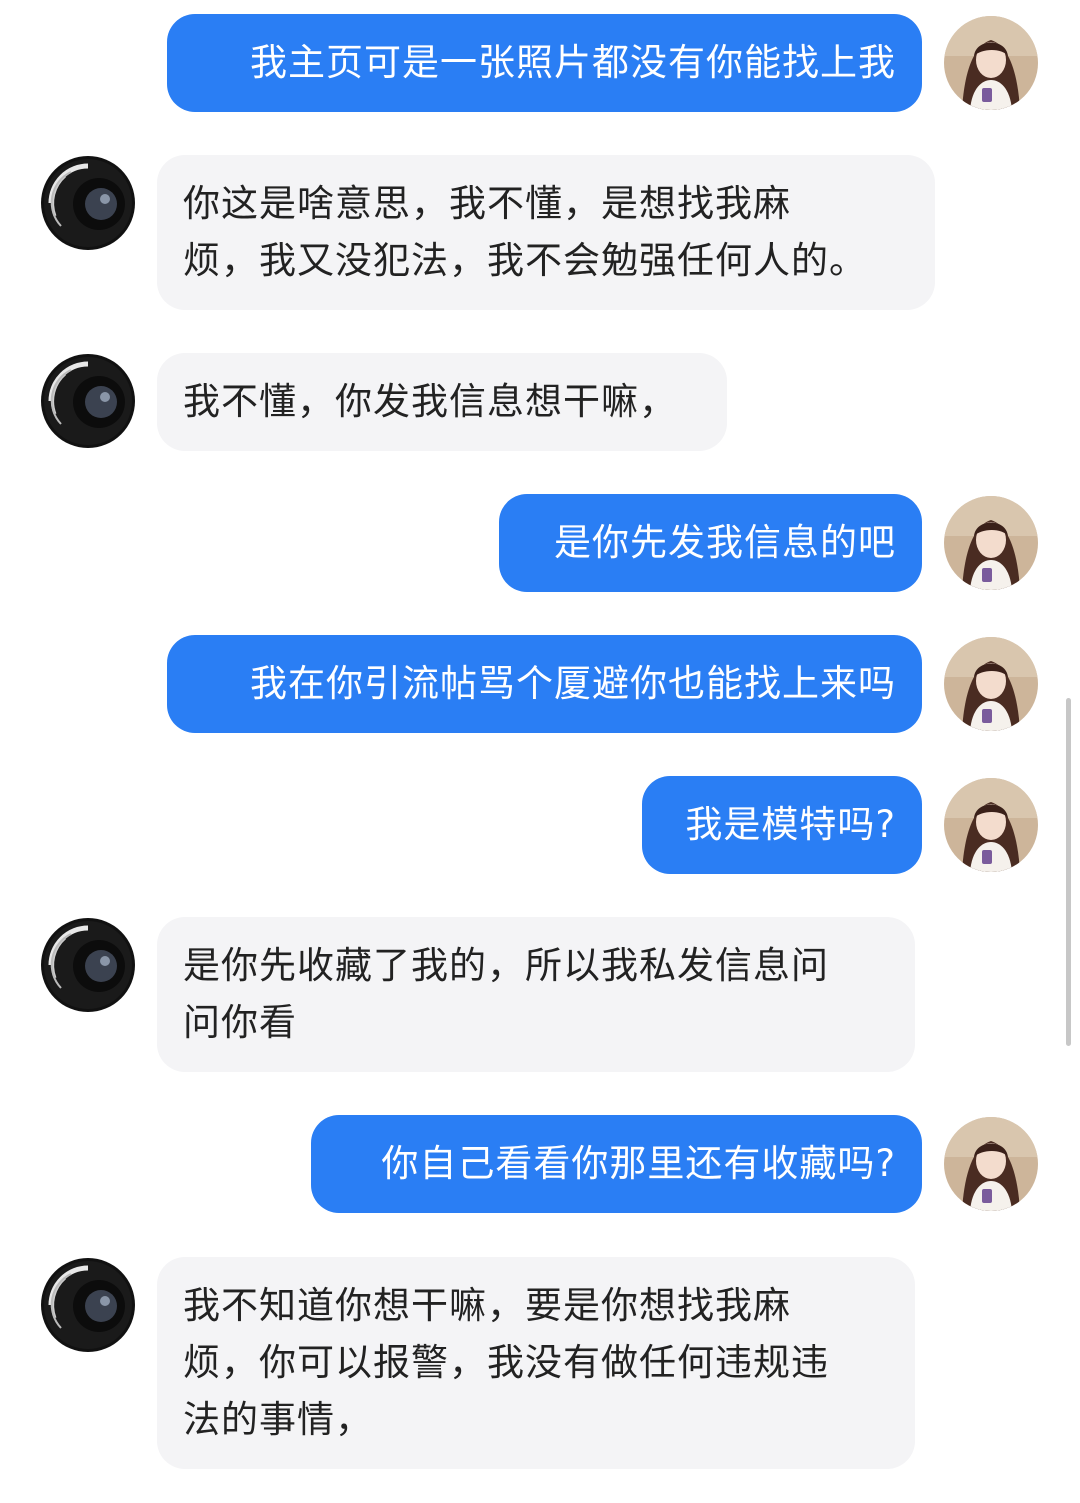  Describe the element at coordinates (544, 63) in the screenshot. I see `message-bubble-outgoing: 我主页可是一张照片都没有你能找上我` at that location.